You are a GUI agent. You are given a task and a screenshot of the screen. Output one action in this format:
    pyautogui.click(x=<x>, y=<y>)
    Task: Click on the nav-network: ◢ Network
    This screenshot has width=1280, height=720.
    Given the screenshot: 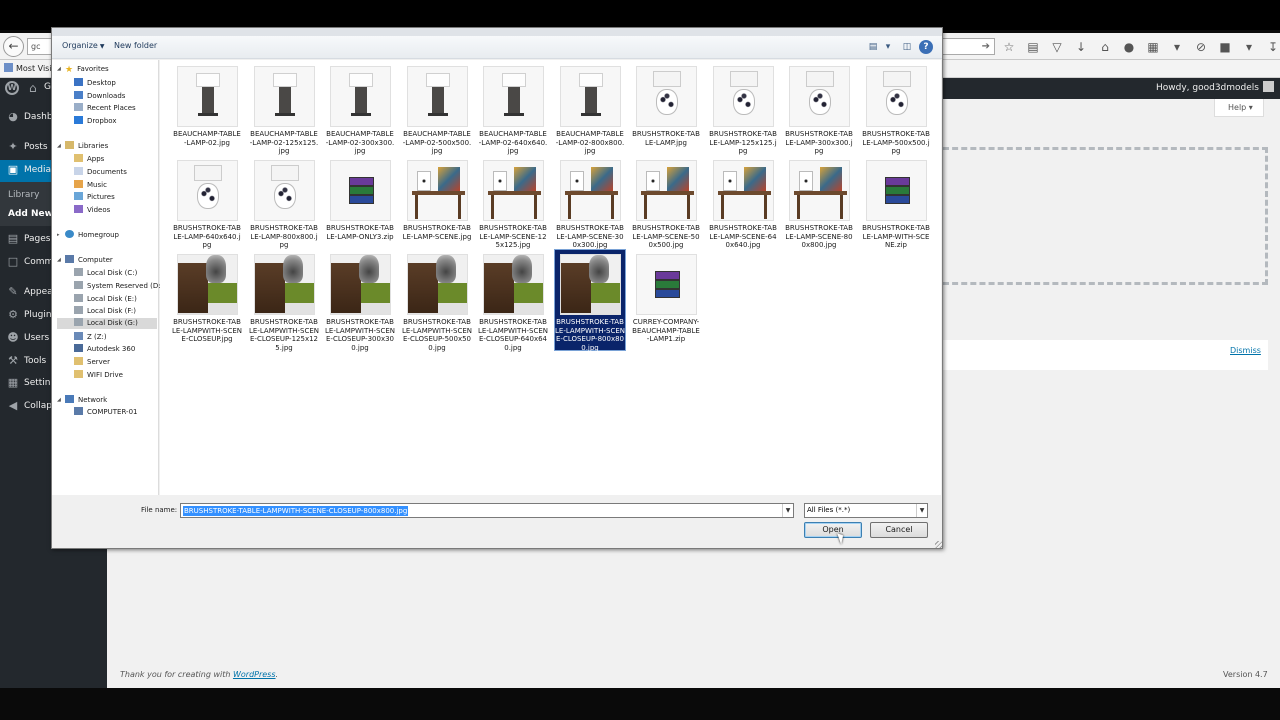 What is the action you would take?
    pyautogui.click(x=82, y=399)
    